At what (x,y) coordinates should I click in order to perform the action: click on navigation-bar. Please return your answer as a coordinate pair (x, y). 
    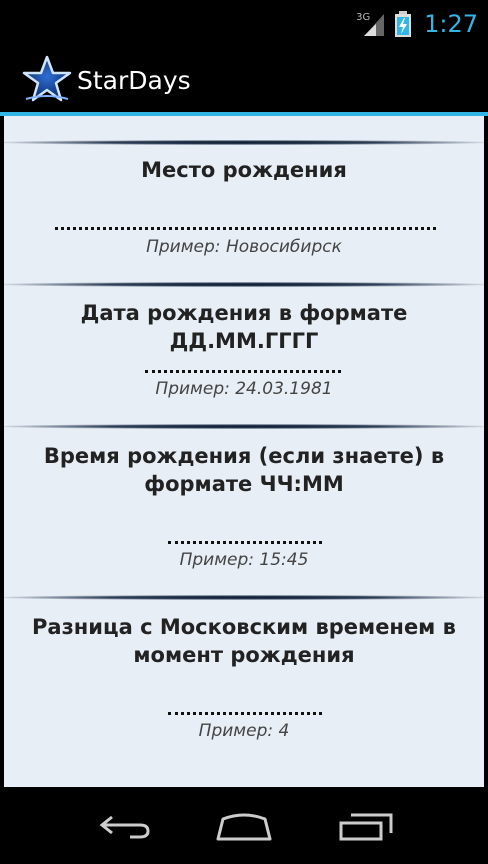
    Looking at the image, I should click on (244, 825).